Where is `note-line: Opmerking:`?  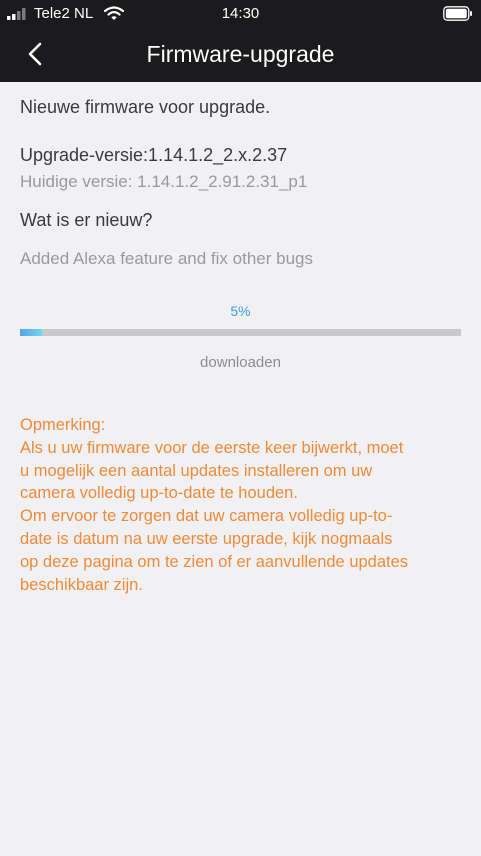 note-line: Opmerking: is located at coordinates (63, 425).